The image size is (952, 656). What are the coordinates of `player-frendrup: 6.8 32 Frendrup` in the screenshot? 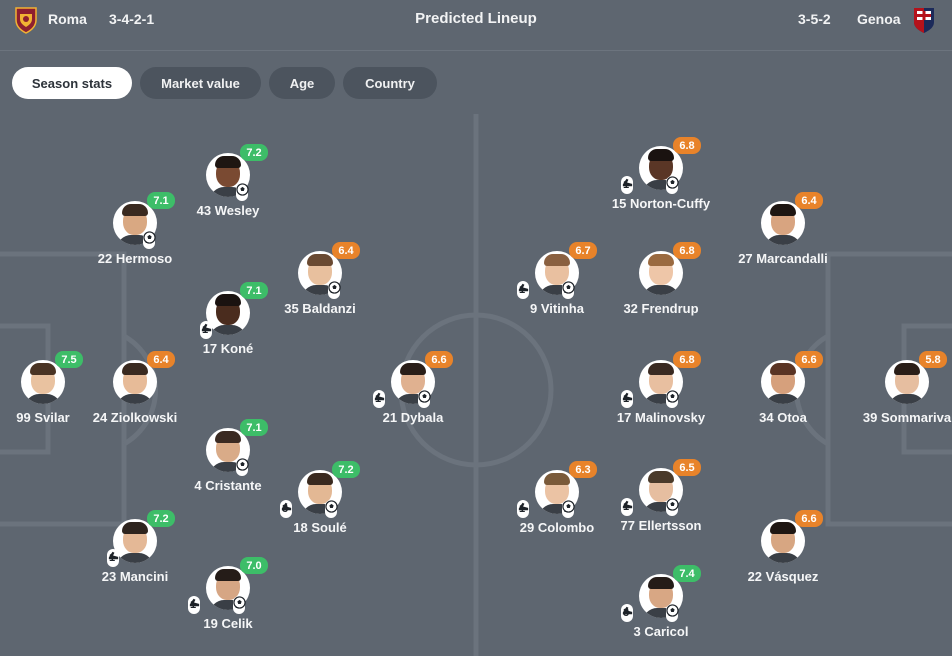 It's located at (661, 286).